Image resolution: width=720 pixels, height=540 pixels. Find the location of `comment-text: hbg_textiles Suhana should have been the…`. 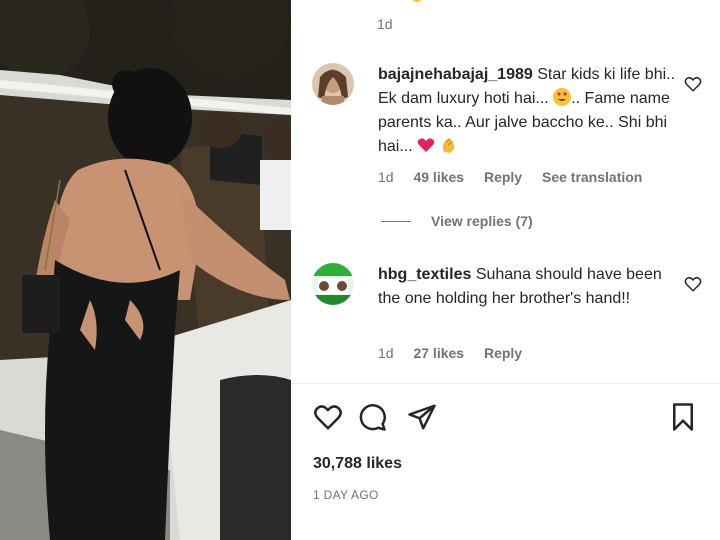

comment-text: hbg_textiles Suhana should have been the… is located at coordinates (528, 287).